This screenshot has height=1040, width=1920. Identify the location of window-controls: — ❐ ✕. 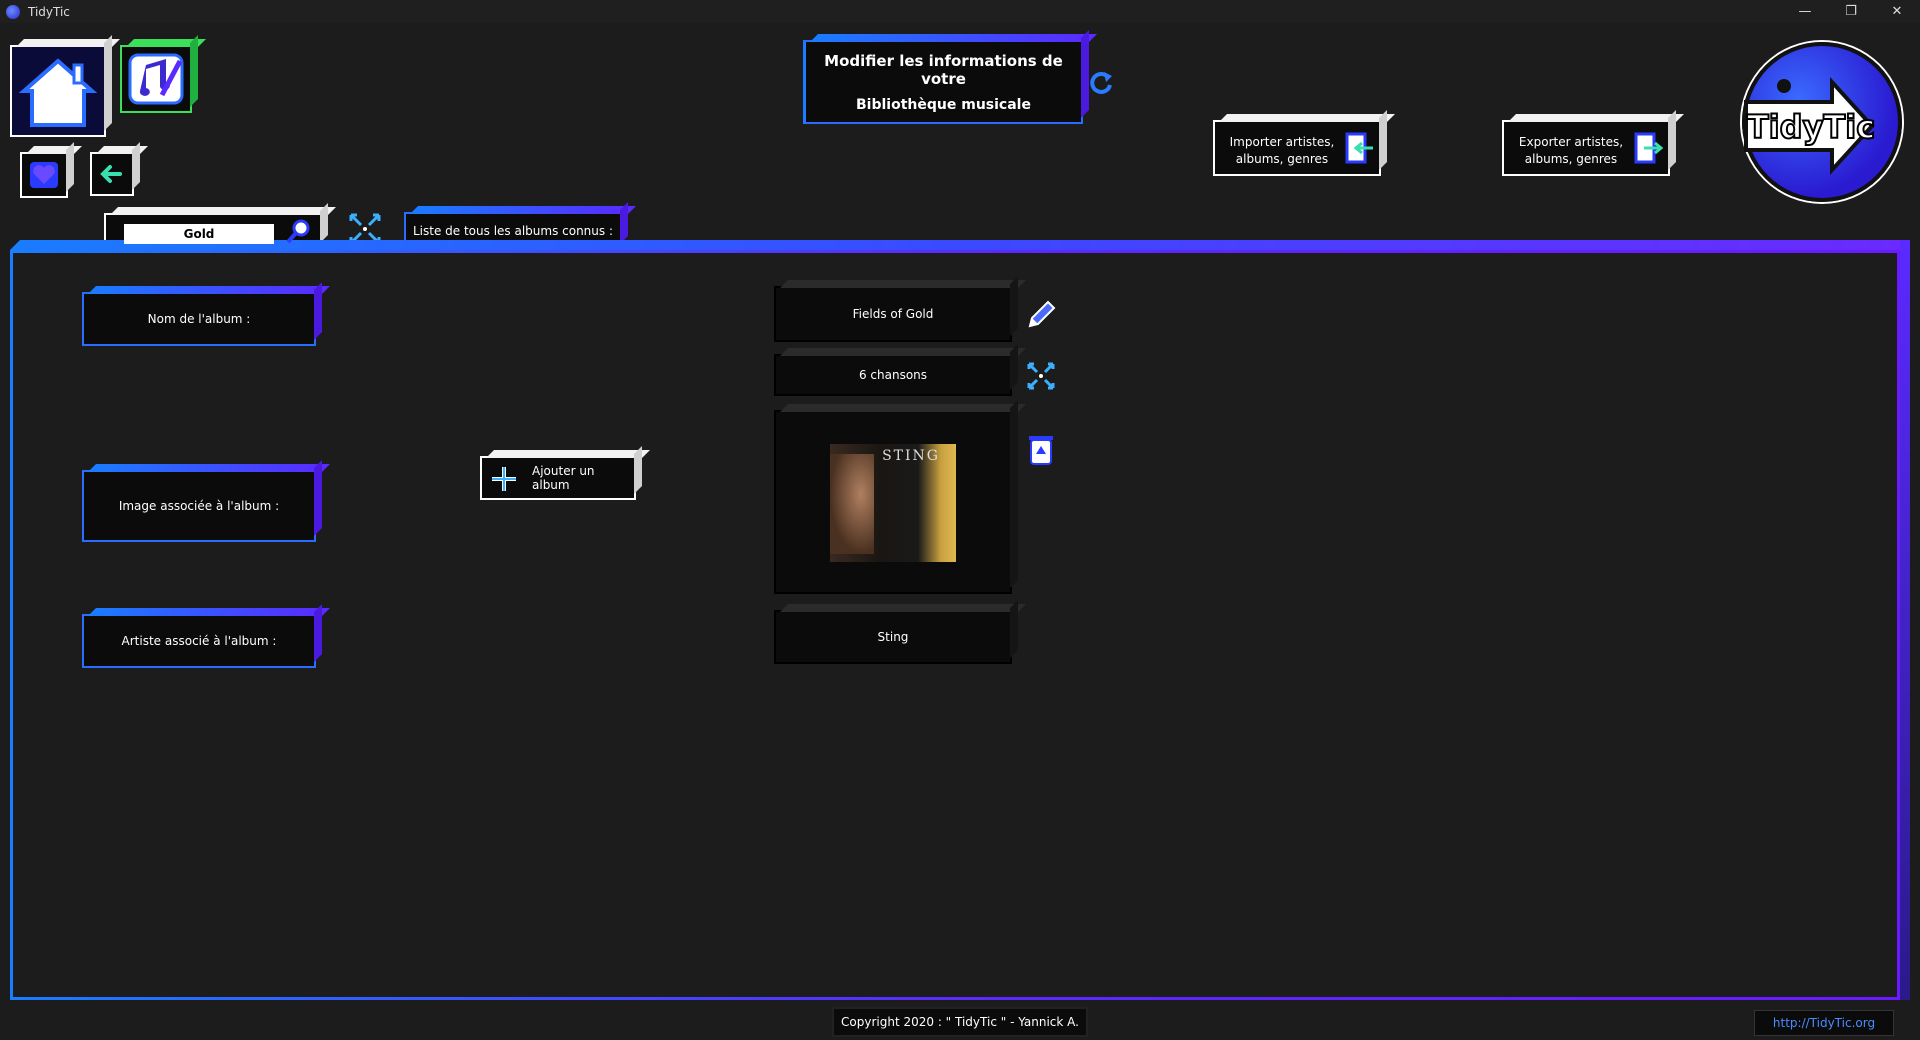
(1851, 11).